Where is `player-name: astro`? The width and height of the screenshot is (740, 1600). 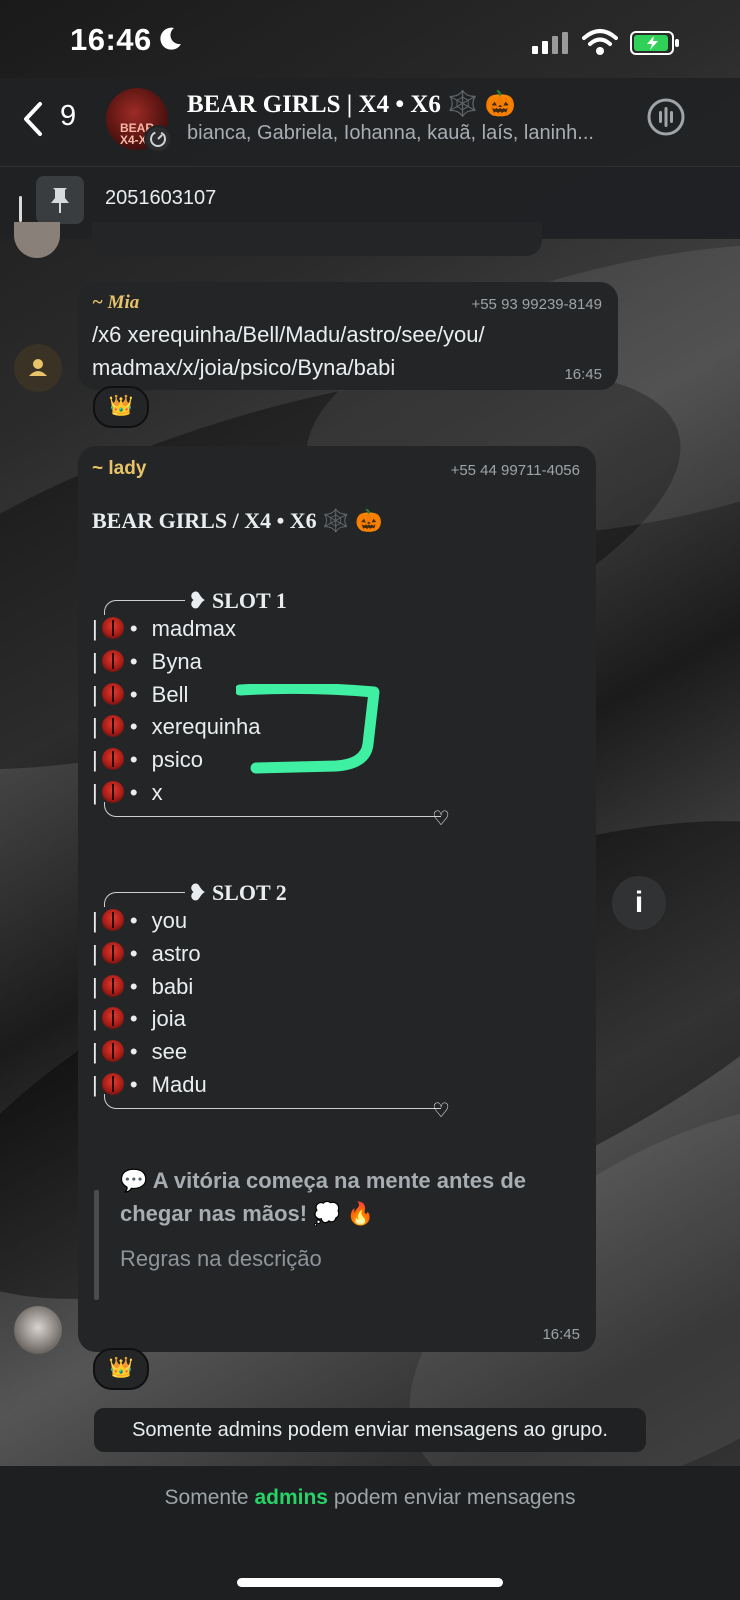
player-name: astro is located at coordinates (176, 953).